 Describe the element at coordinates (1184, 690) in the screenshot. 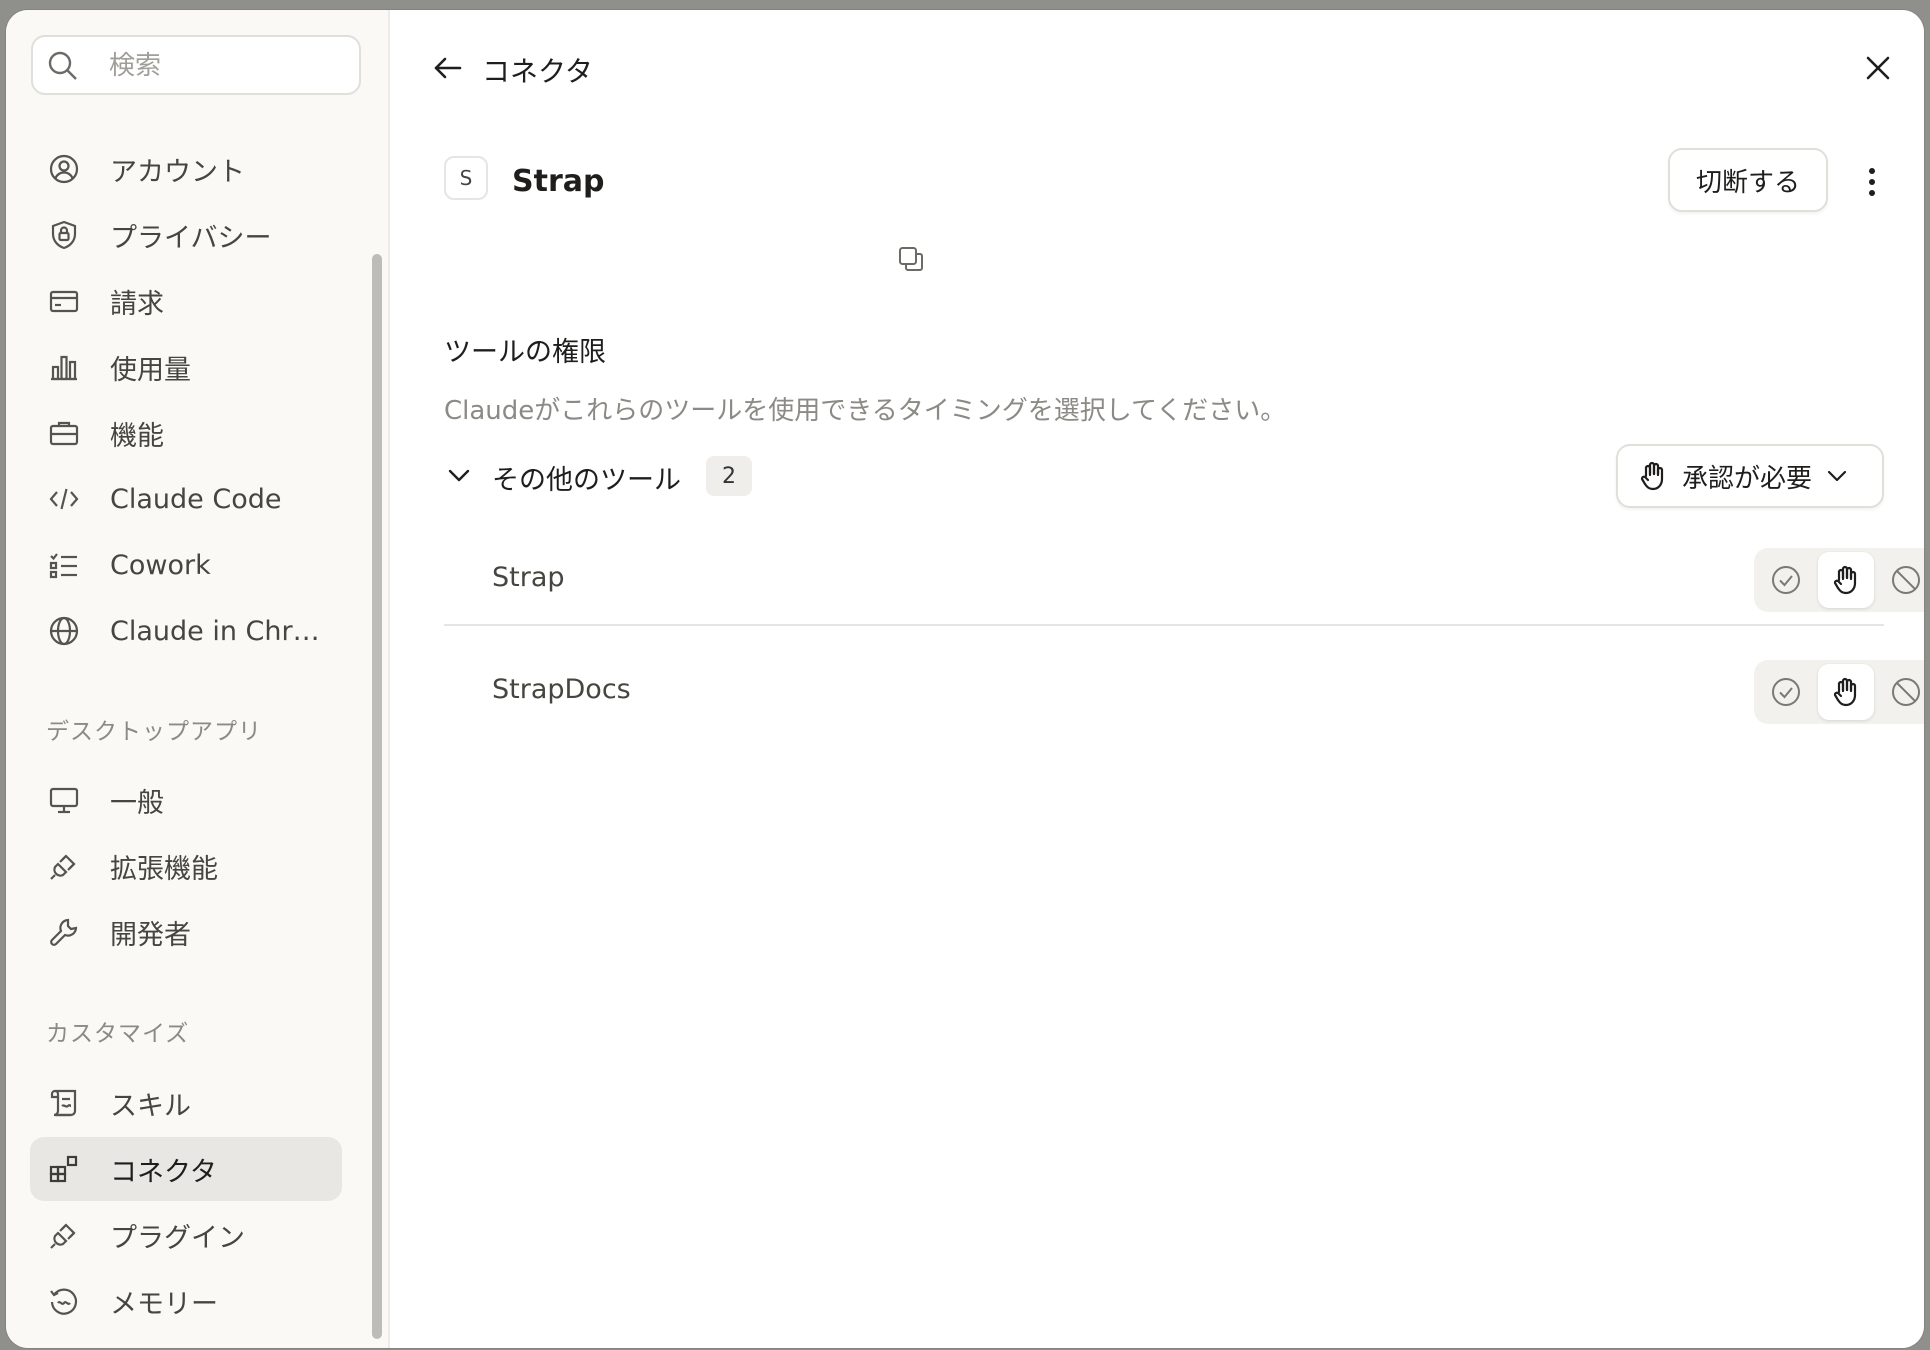

I see `tool-row: StrapDocs` at that location.